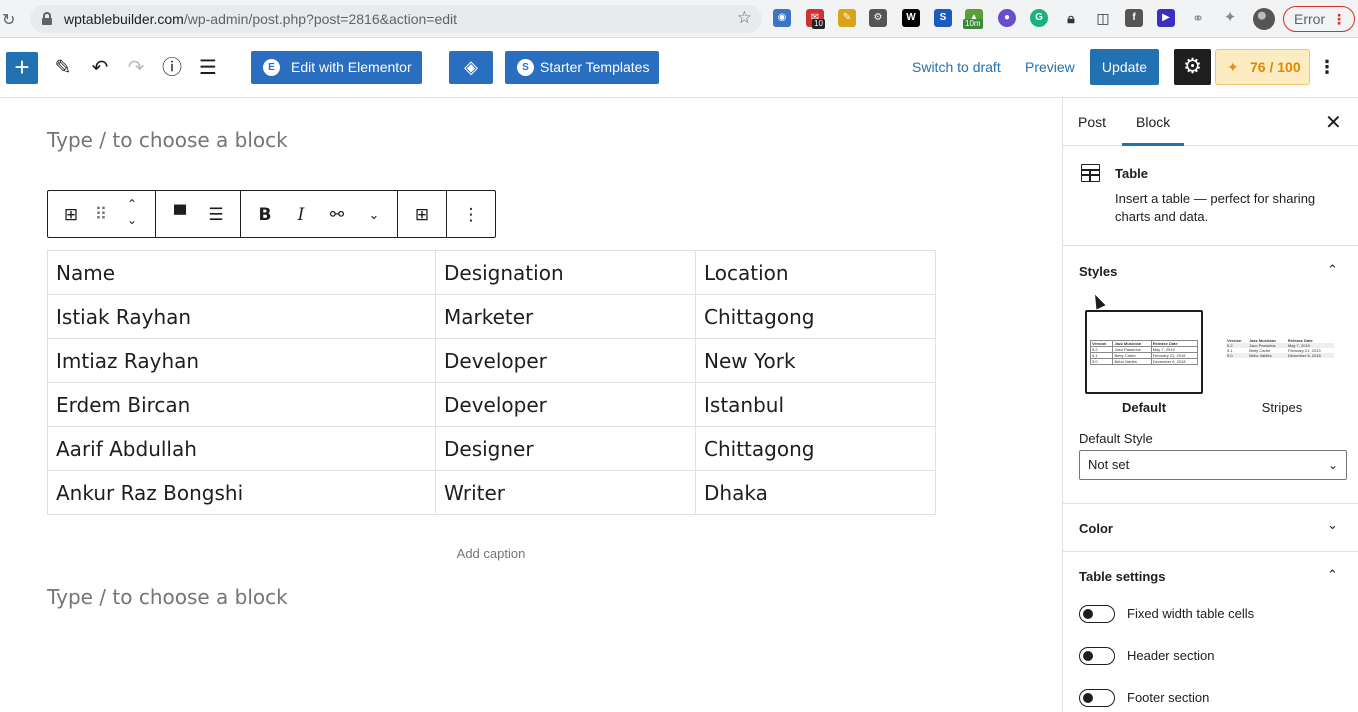 The height and width of the screenshot is (712, 1358). I want to click on table-cell: Aarif Abdullah, so click(241, 448).